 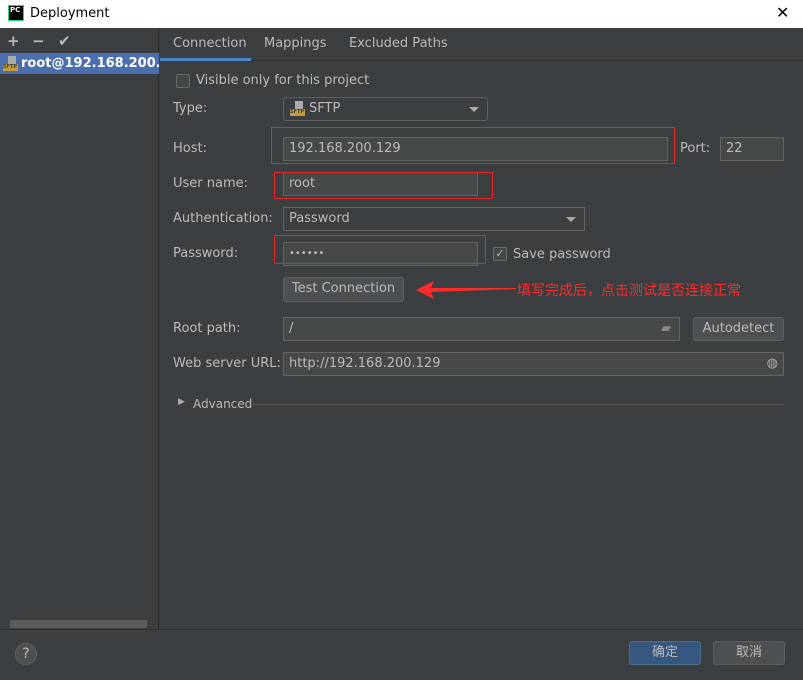 I want to click on save-password-checkbox: ✓, so click(x=500, y=254).